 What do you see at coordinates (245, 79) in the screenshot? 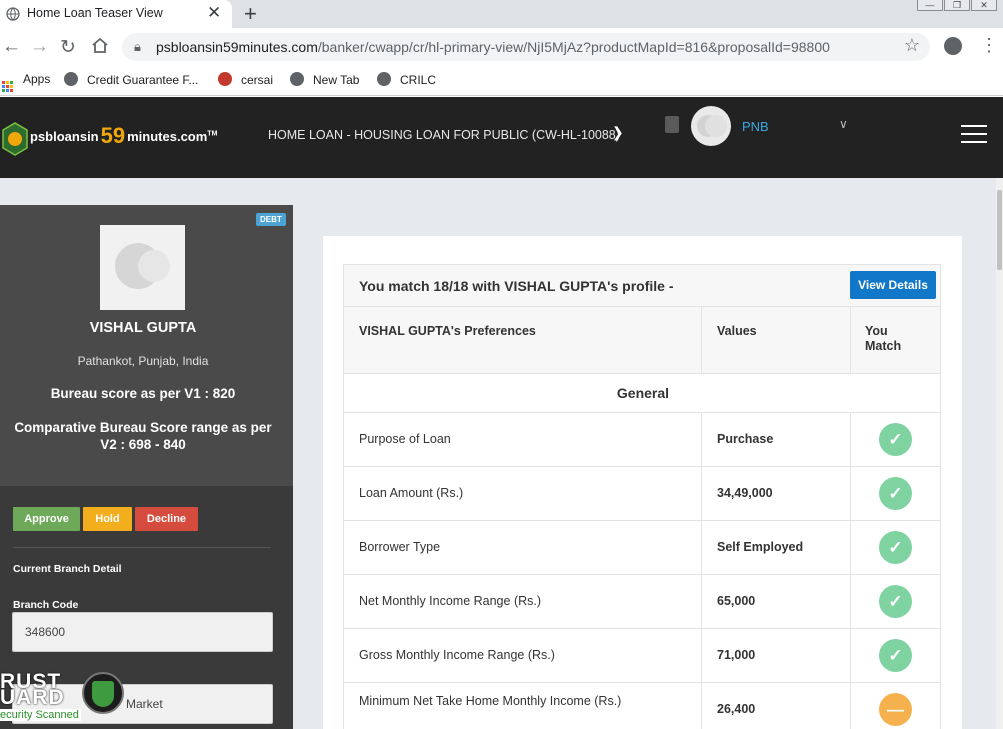
I see `bookmark-cersai: cersai` at bounding box center [245, 79].